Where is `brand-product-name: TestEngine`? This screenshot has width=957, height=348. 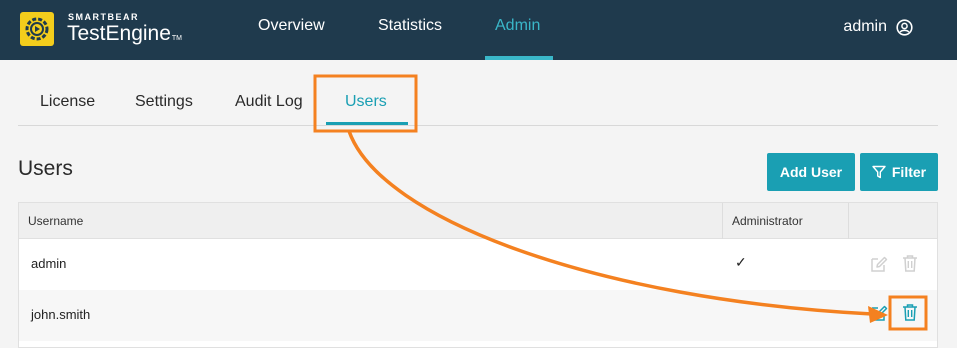
brand-product-name: TestEngine is located at coordinates (119, 33).